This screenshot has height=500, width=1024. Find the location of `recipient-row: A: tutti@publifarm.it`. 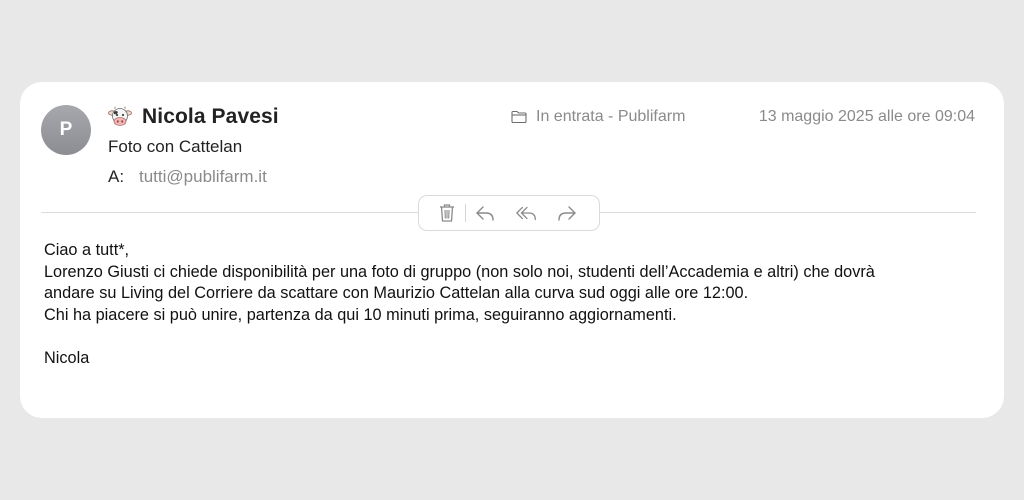

recipient-row: A: tutti@publifarm.it is located at coordinates (187, 177).